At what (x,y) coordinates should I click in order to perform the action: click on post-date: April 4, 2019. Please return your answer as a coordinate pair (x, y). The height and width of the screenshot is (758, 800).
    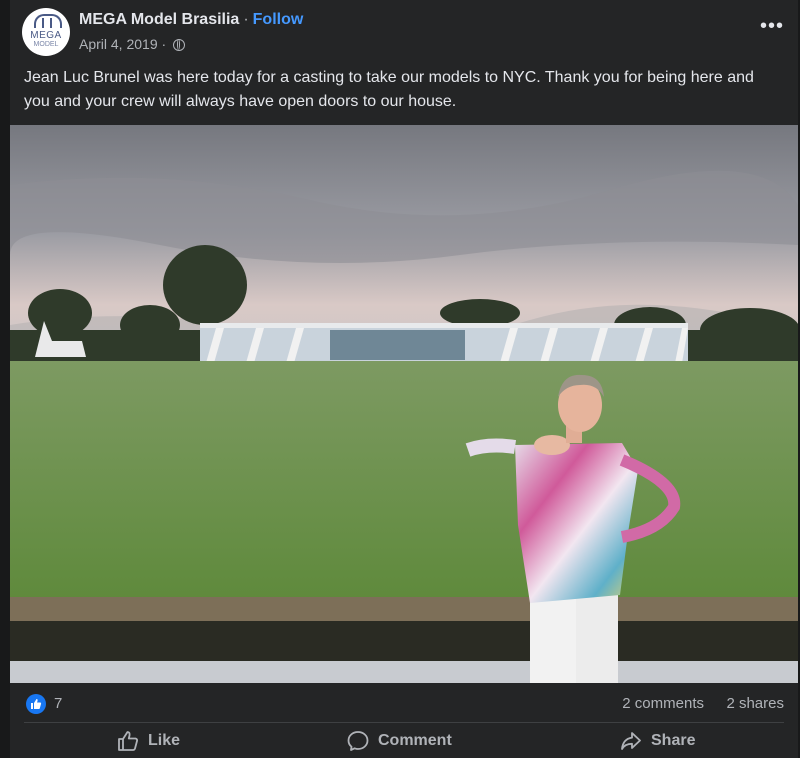
    Looking at the image, I should click on (118, 44).